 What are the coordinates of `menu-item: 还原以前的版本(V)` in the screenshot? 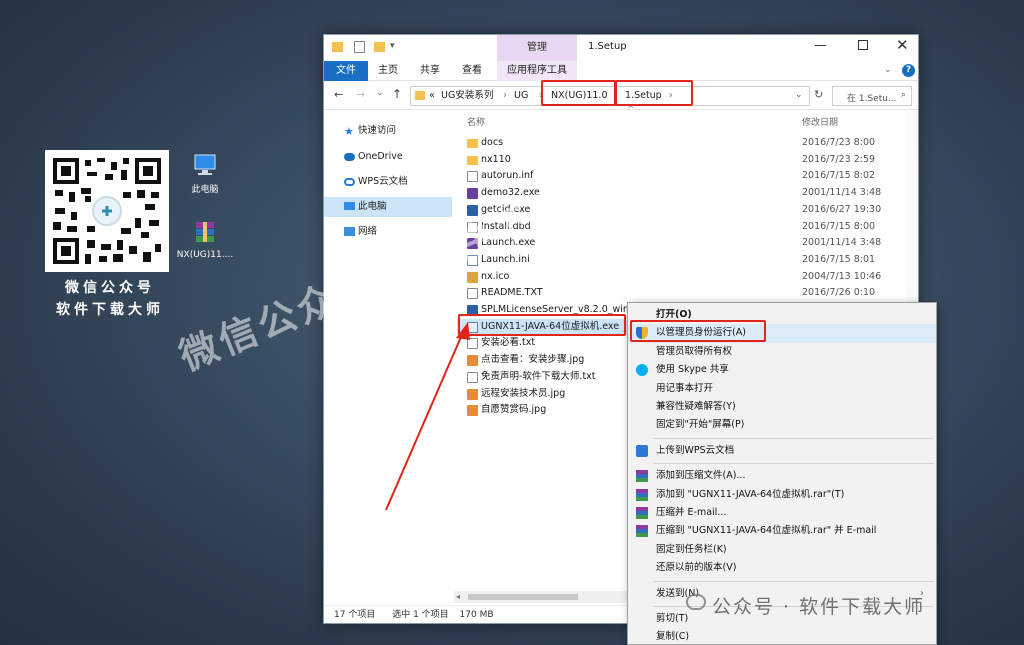 It's located at (782, 568).